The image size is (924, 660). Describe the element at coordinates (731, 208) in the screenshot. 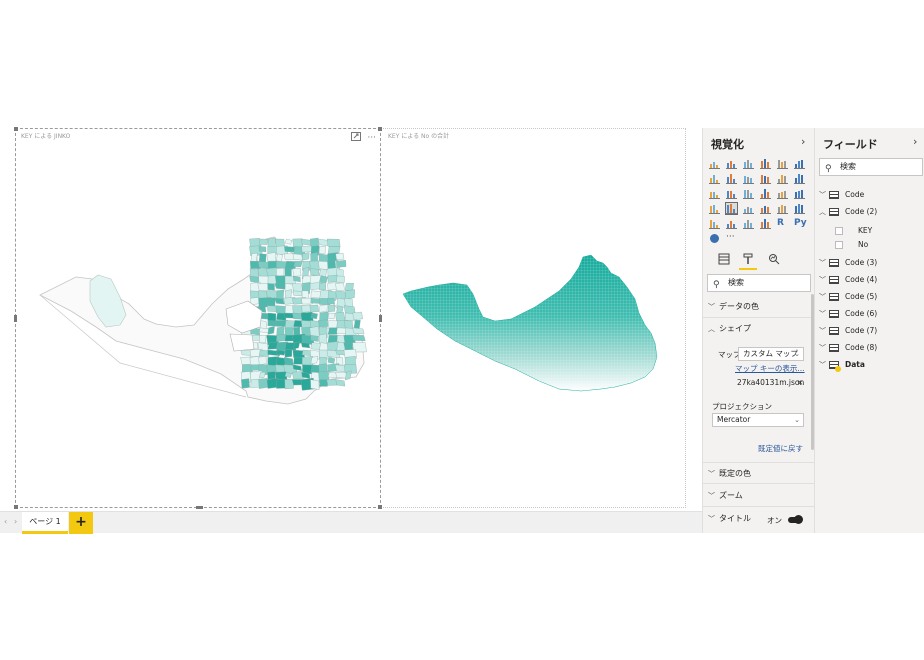

I see `shape-map-icon` at that location.